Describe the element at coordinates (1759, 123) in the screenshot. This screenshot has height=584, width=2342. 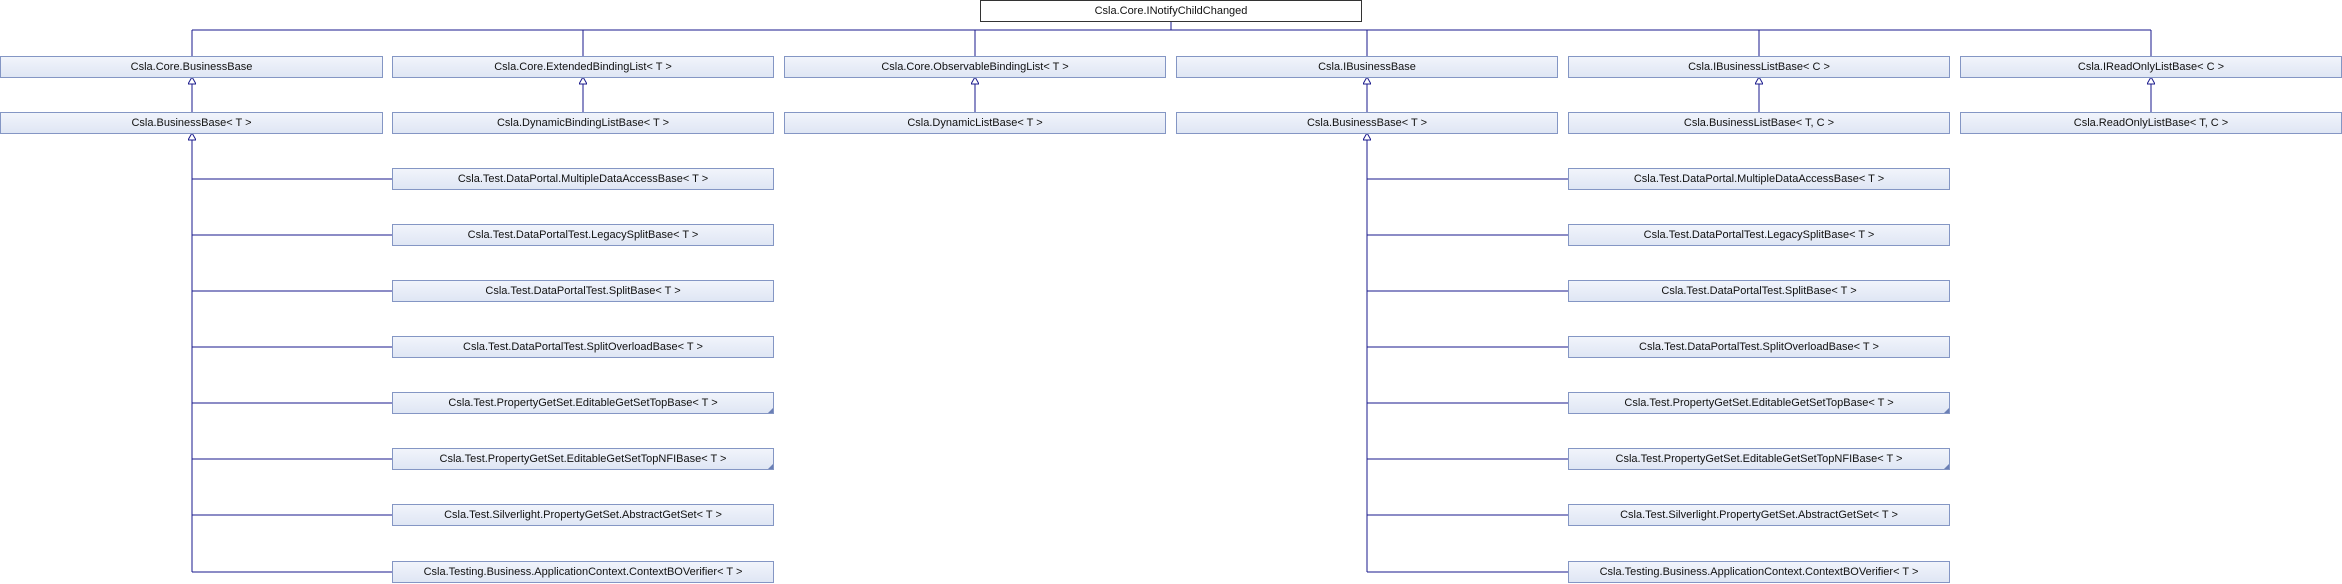
I see `node-business-list-base: Csla.BusinessListBase< T, C >` at that location.